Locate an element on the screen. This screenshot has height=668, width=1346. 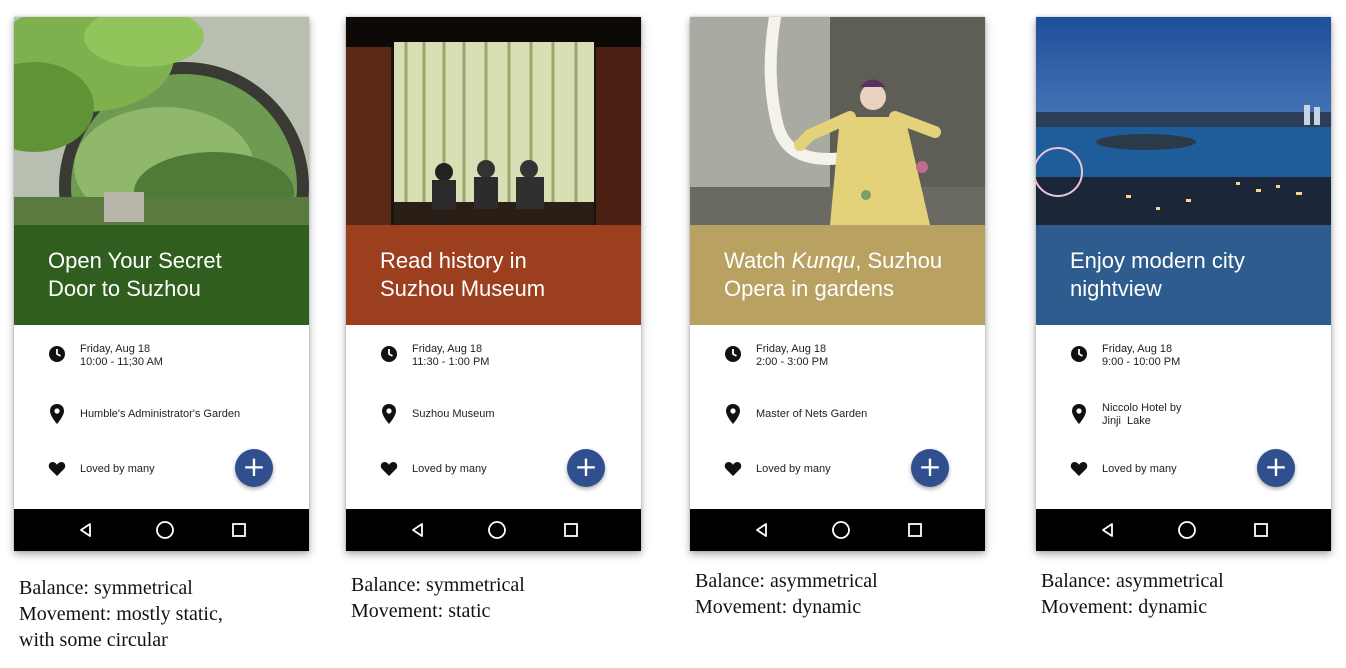
event-time: 9:00 - 10:00 PM is located at coordinates (1141, 362).